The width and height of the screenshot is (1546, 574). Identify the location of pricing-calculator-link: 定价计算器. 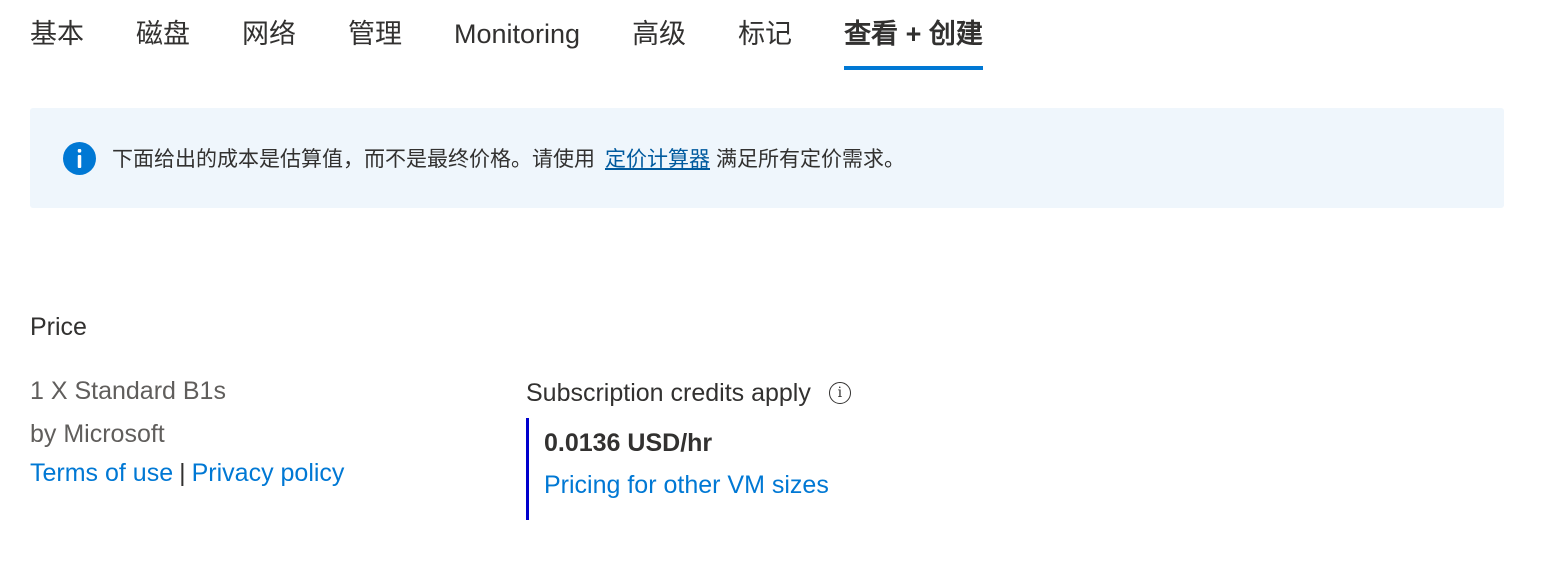
(657, 159).